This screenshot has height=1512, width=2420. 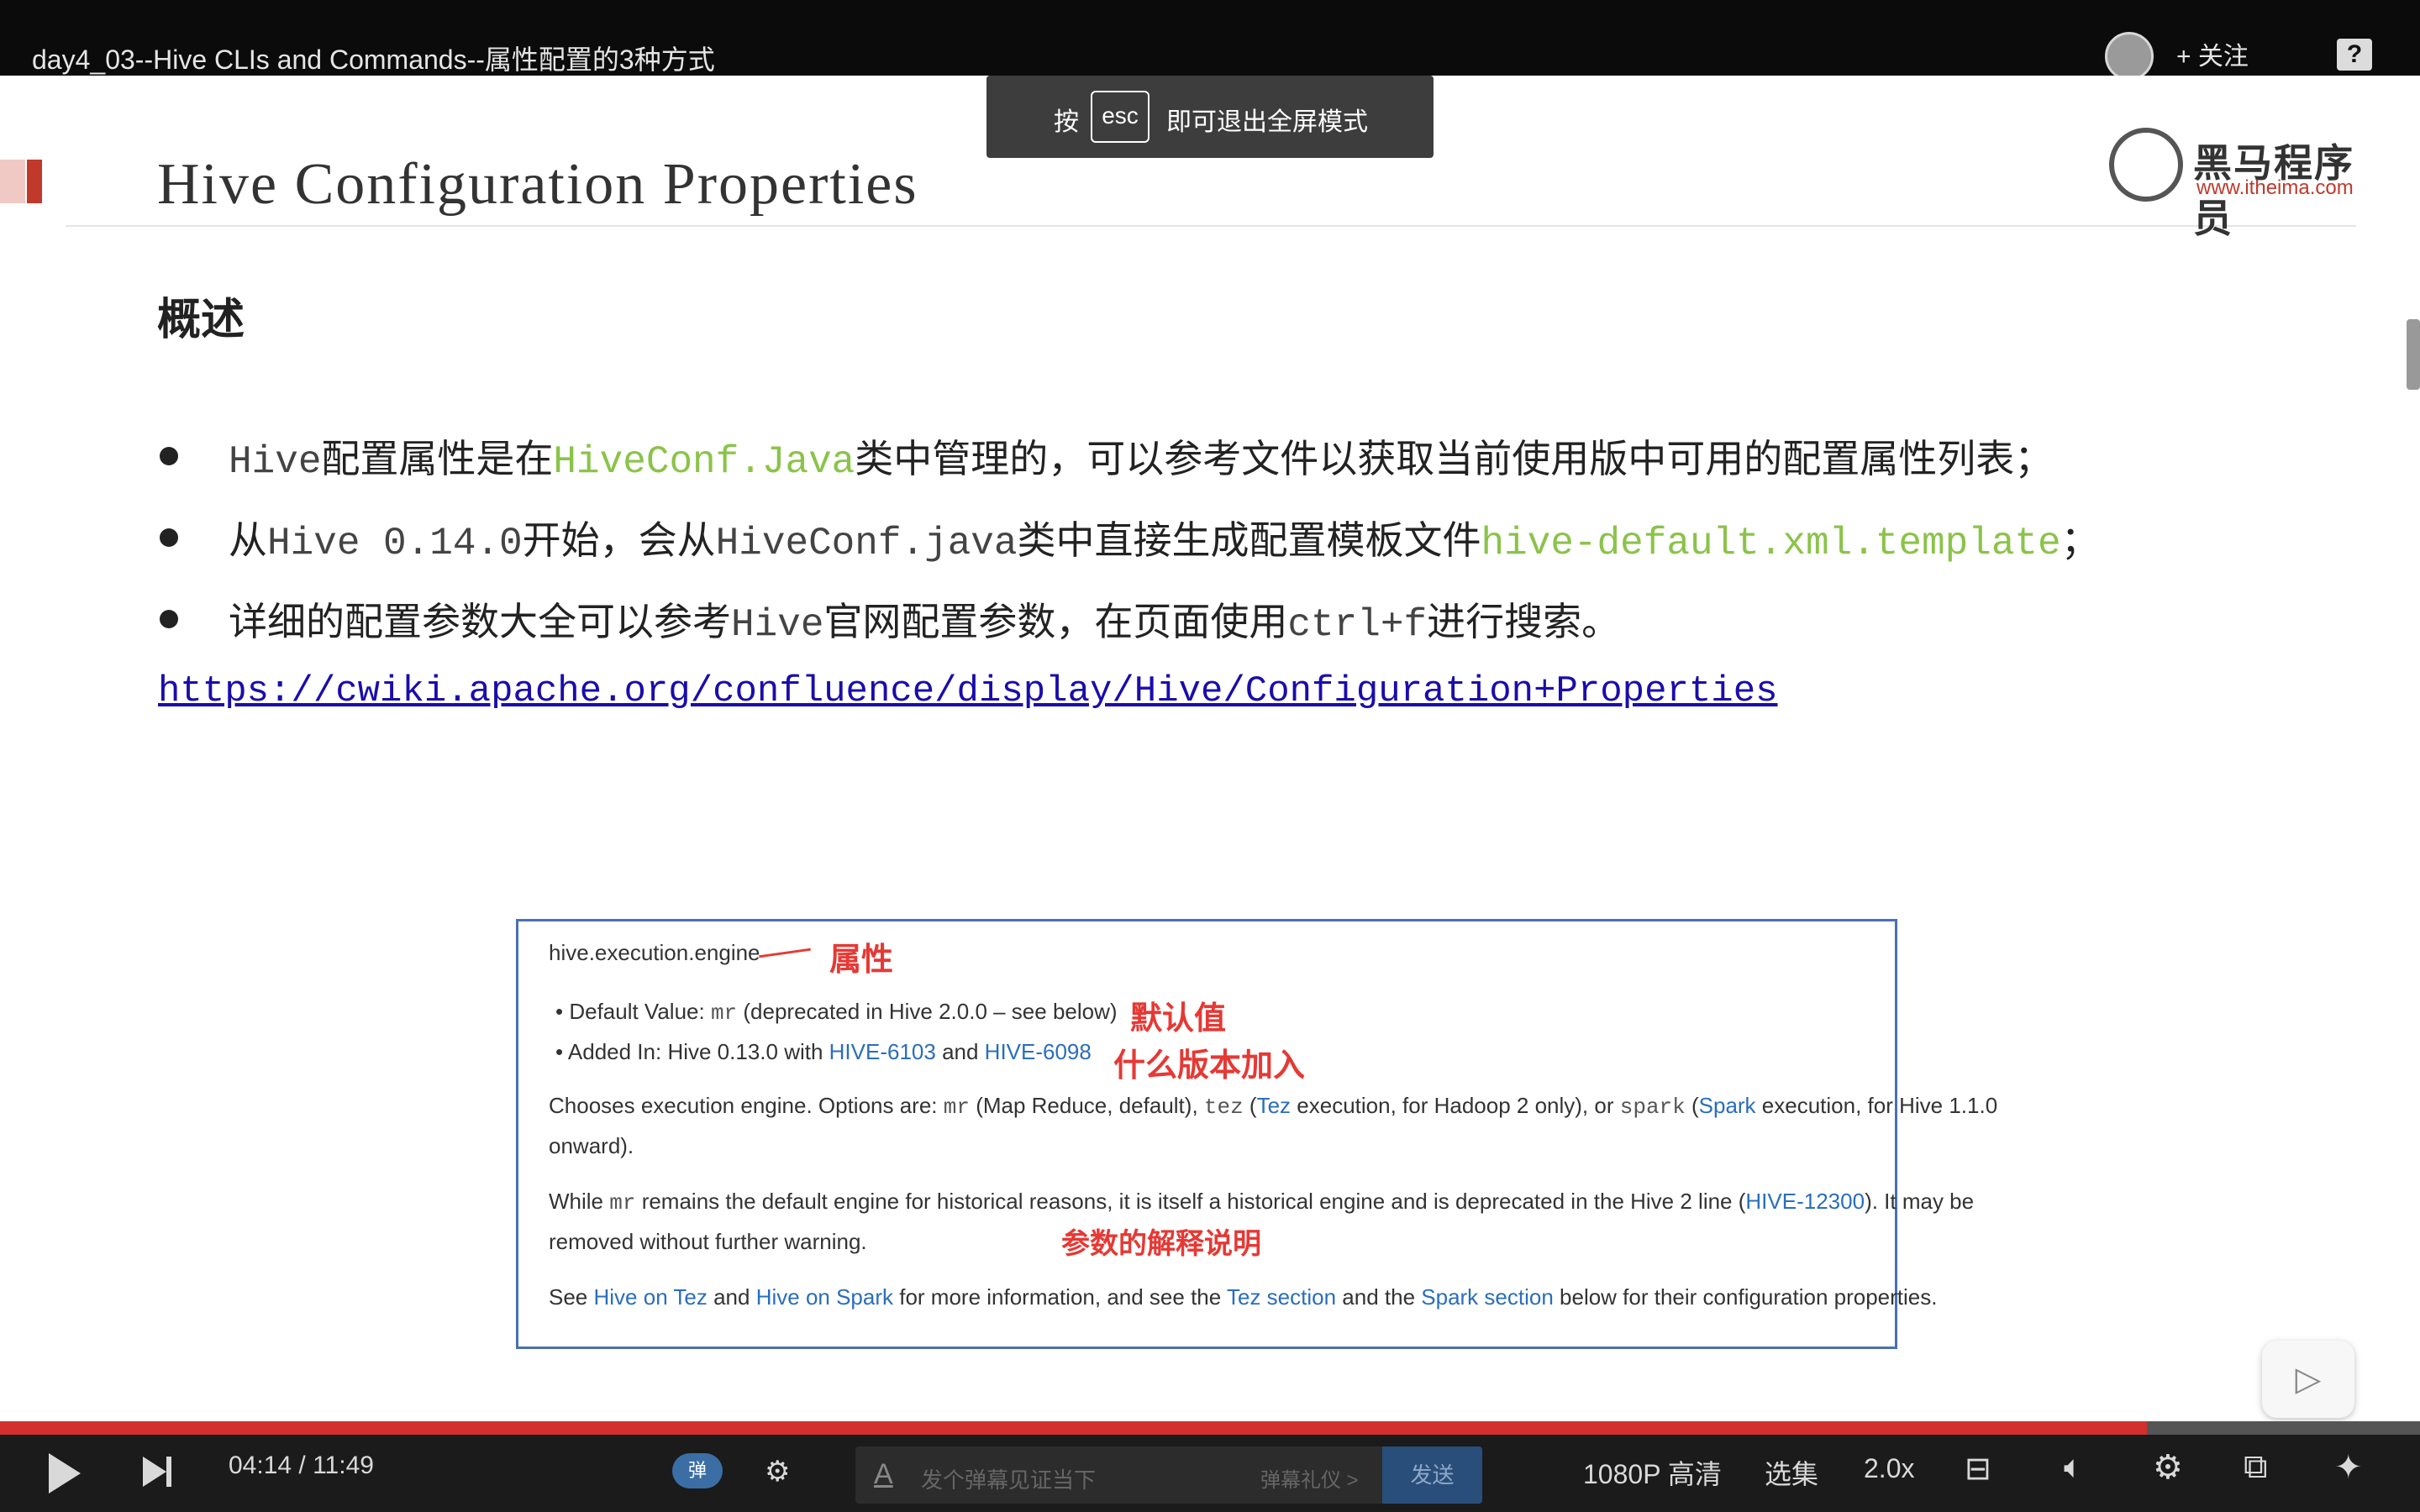 What do you see at coordinates (928, 1011) in the screenshot?
I see `doc-text: (deprecated in Hive 2.0.0 – see below)` at bounding box center [928, 1011].